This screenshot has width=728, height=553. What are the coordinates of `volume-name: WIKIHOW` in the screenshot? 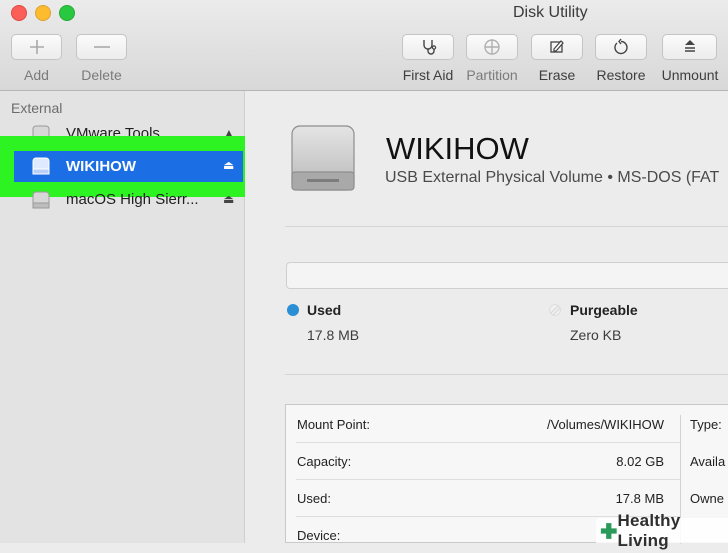 It's located at (457, 148).